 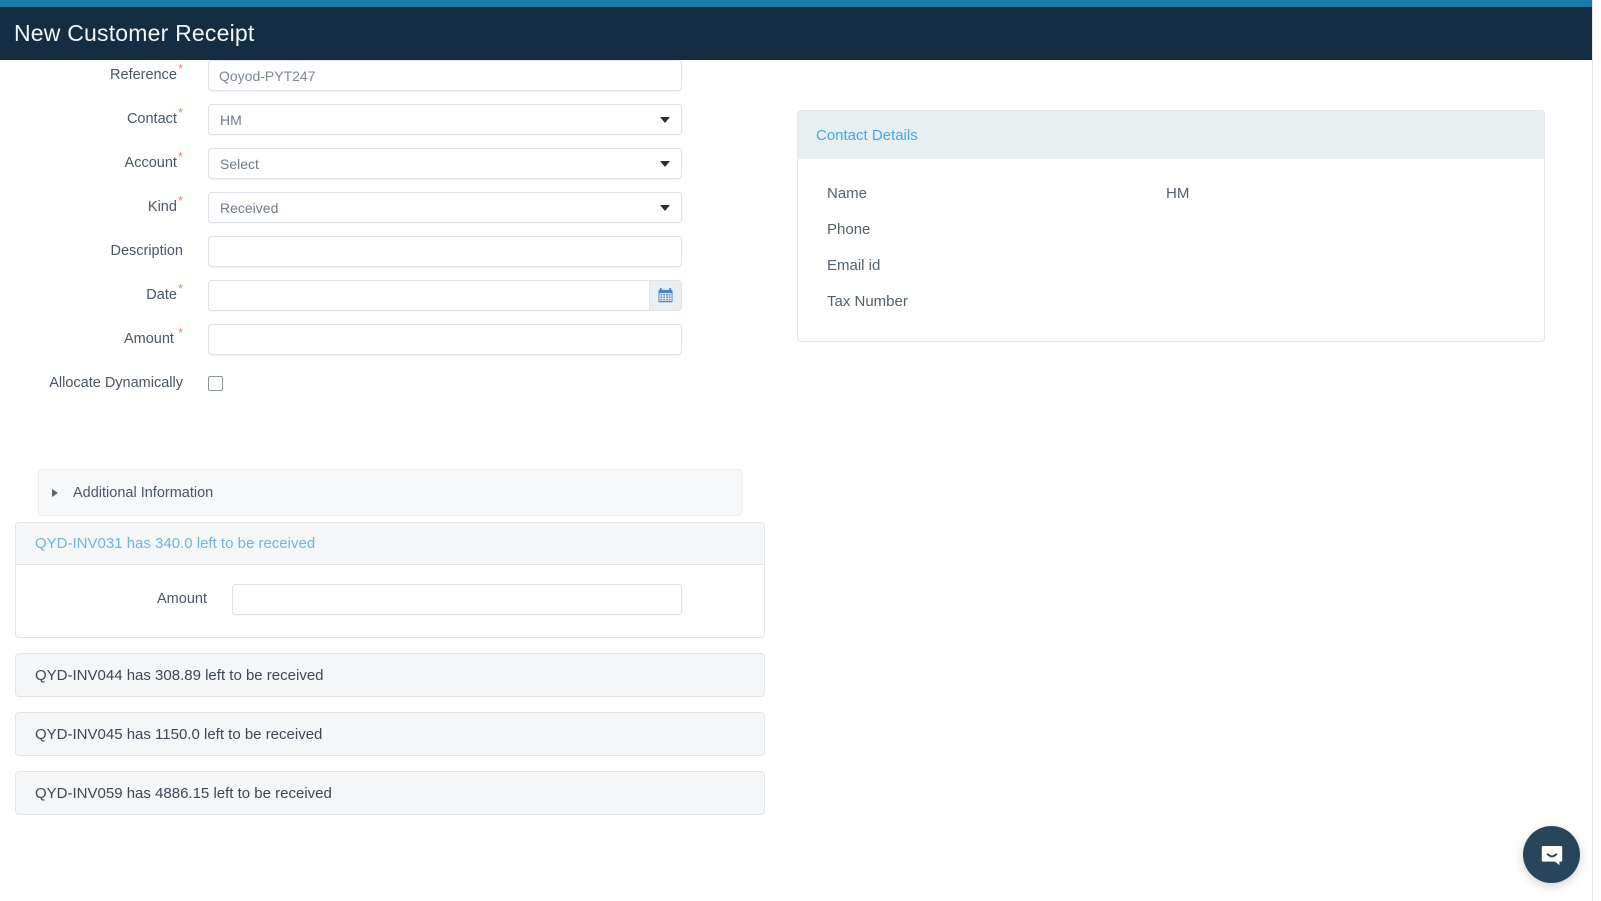 I want to click on contact-field-wrap: HM, so click(x=445, y=119).